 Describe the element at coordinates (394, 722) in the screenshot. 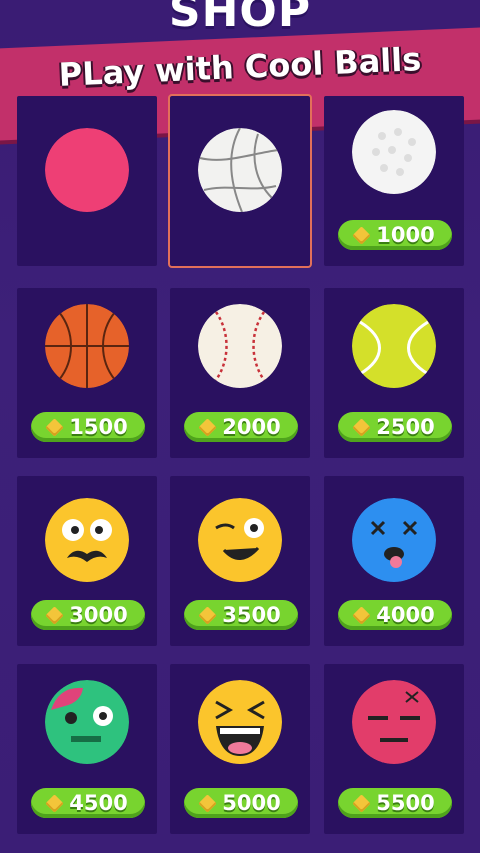

I see `annoyed-emoji-icon` at that location.